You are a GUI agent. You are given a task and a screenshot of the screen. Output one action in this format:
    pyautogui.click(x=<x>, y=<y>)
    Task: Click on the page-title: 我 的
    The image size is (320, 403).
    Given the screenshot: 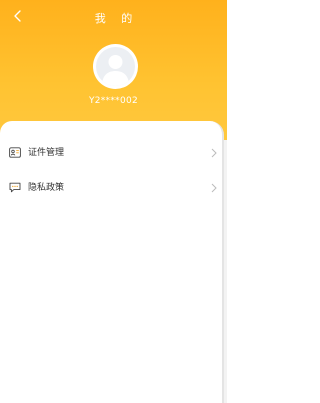 What is the action you would take?
    pyautogui.click(x=116, y=18)
    